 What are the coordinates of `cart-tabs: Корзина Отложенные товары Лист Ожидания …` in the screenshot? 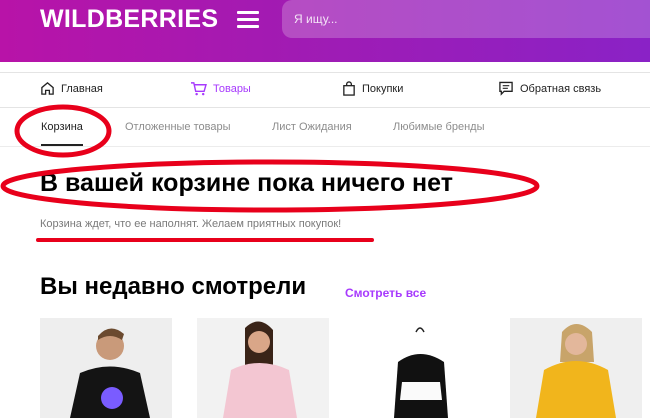 It's located at (325, 127).